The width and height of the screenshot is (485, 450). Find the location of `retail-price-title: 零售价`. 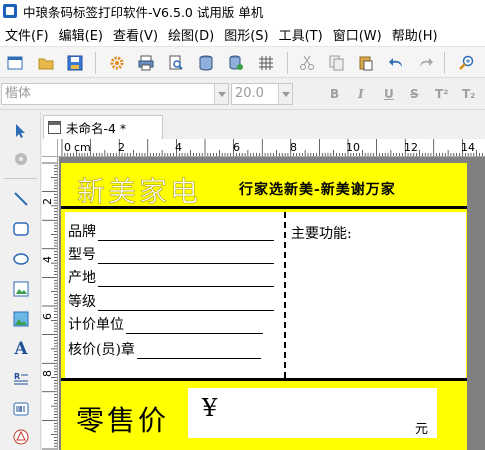

retail-price-title: 零售价 is located at coordinates (122, 419).